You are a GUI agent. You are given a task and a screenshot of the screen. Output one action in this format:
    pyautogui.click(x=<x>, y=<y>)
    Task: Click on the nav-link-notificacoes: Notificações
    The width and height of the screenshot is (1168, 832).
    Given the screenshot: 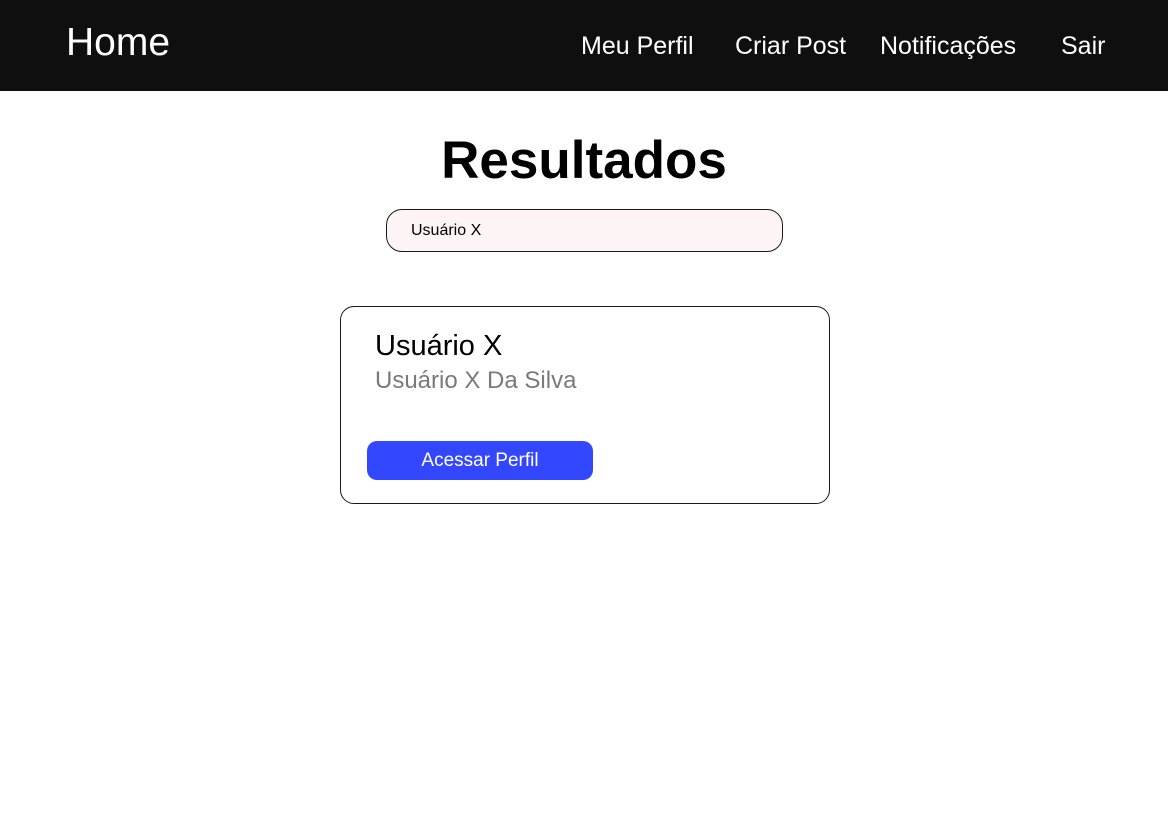 What is the action you would take?
    pyautogui.click(x=948, y=46)
    